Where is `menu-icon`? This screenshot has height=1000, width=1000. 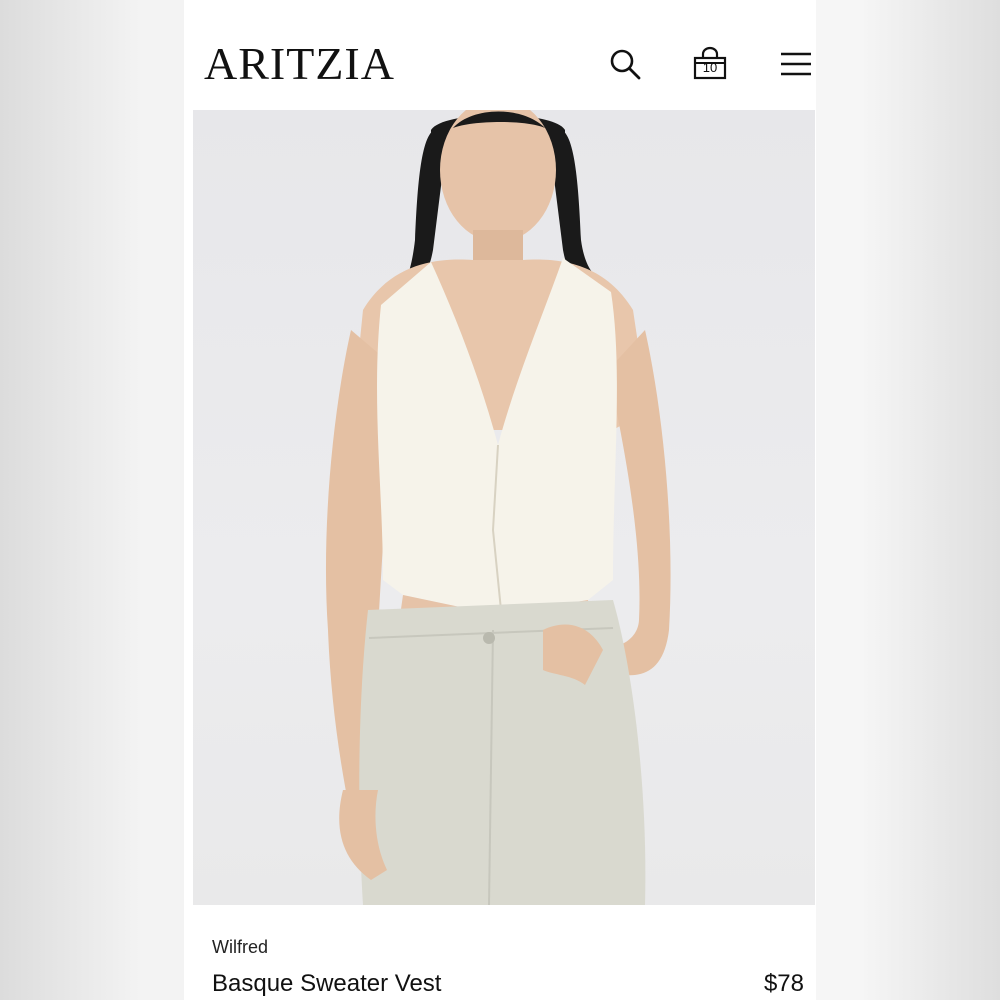 menu-icon is located at coordinates (796, 64).